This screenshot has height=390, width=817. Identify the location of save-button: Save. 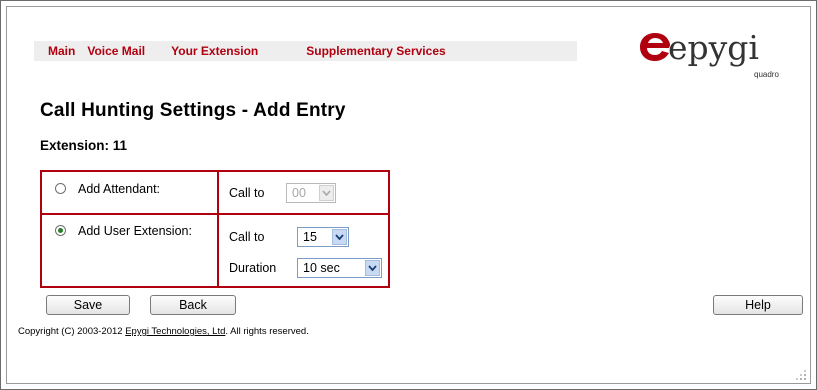
(88, 305).